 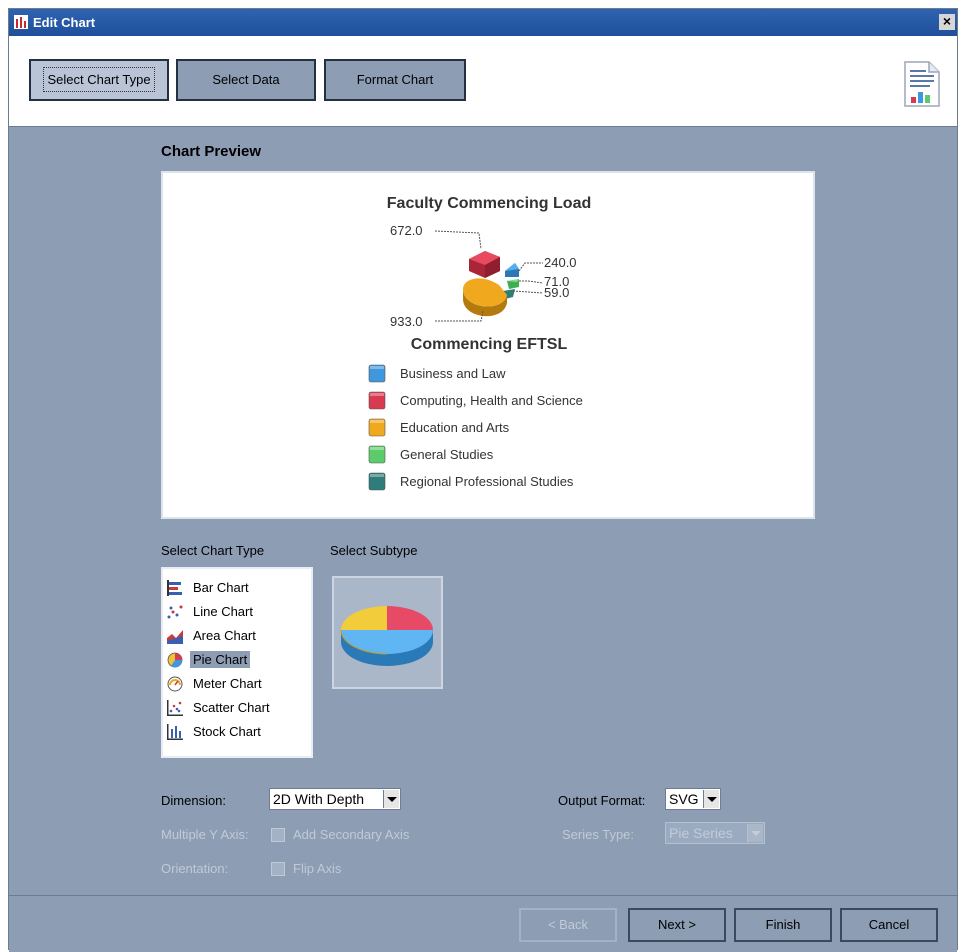 What do you see at coordinates (602, 800) in the screenshot?
I see `output-format-label: Output Format:` at bounding box center [602, 800].